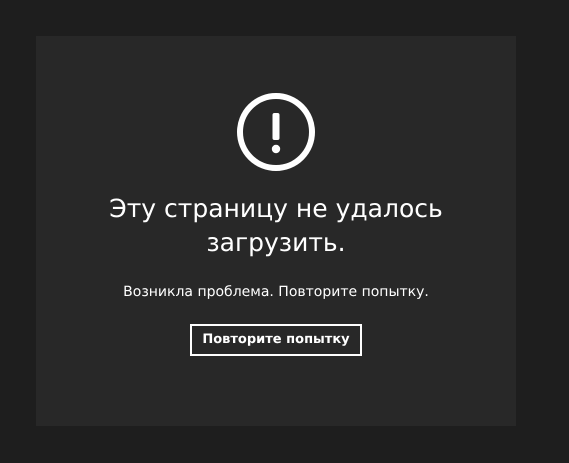  Describe the element at coordinates (276, 340) in the screenshot. I see `retry-button: Повторите попытку` at that location.